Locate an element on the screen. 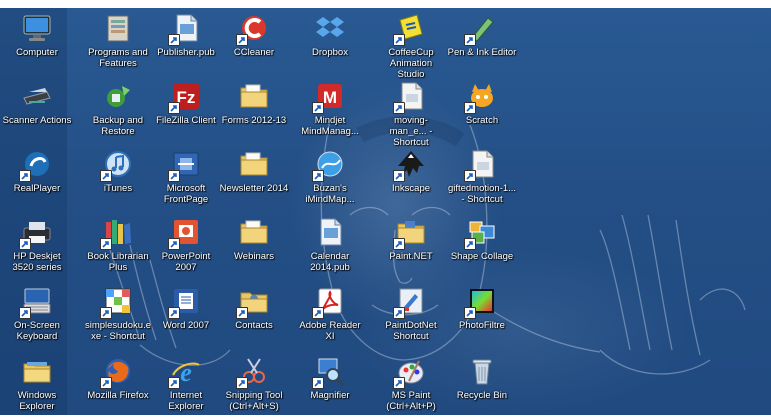  desktop-icon-keyboard: On-Screen Keyboard is located at coordinates (37, 317).